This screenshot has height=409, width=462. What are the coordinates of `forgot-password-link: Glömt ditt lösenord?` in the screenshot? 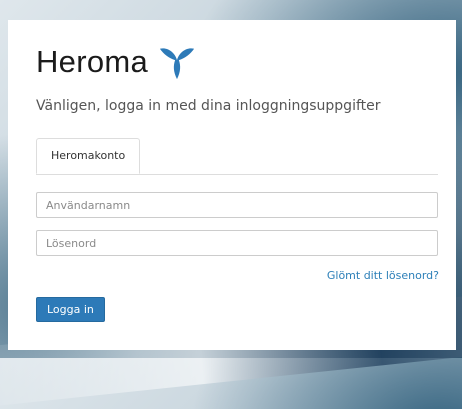 It's located at (383, 275).